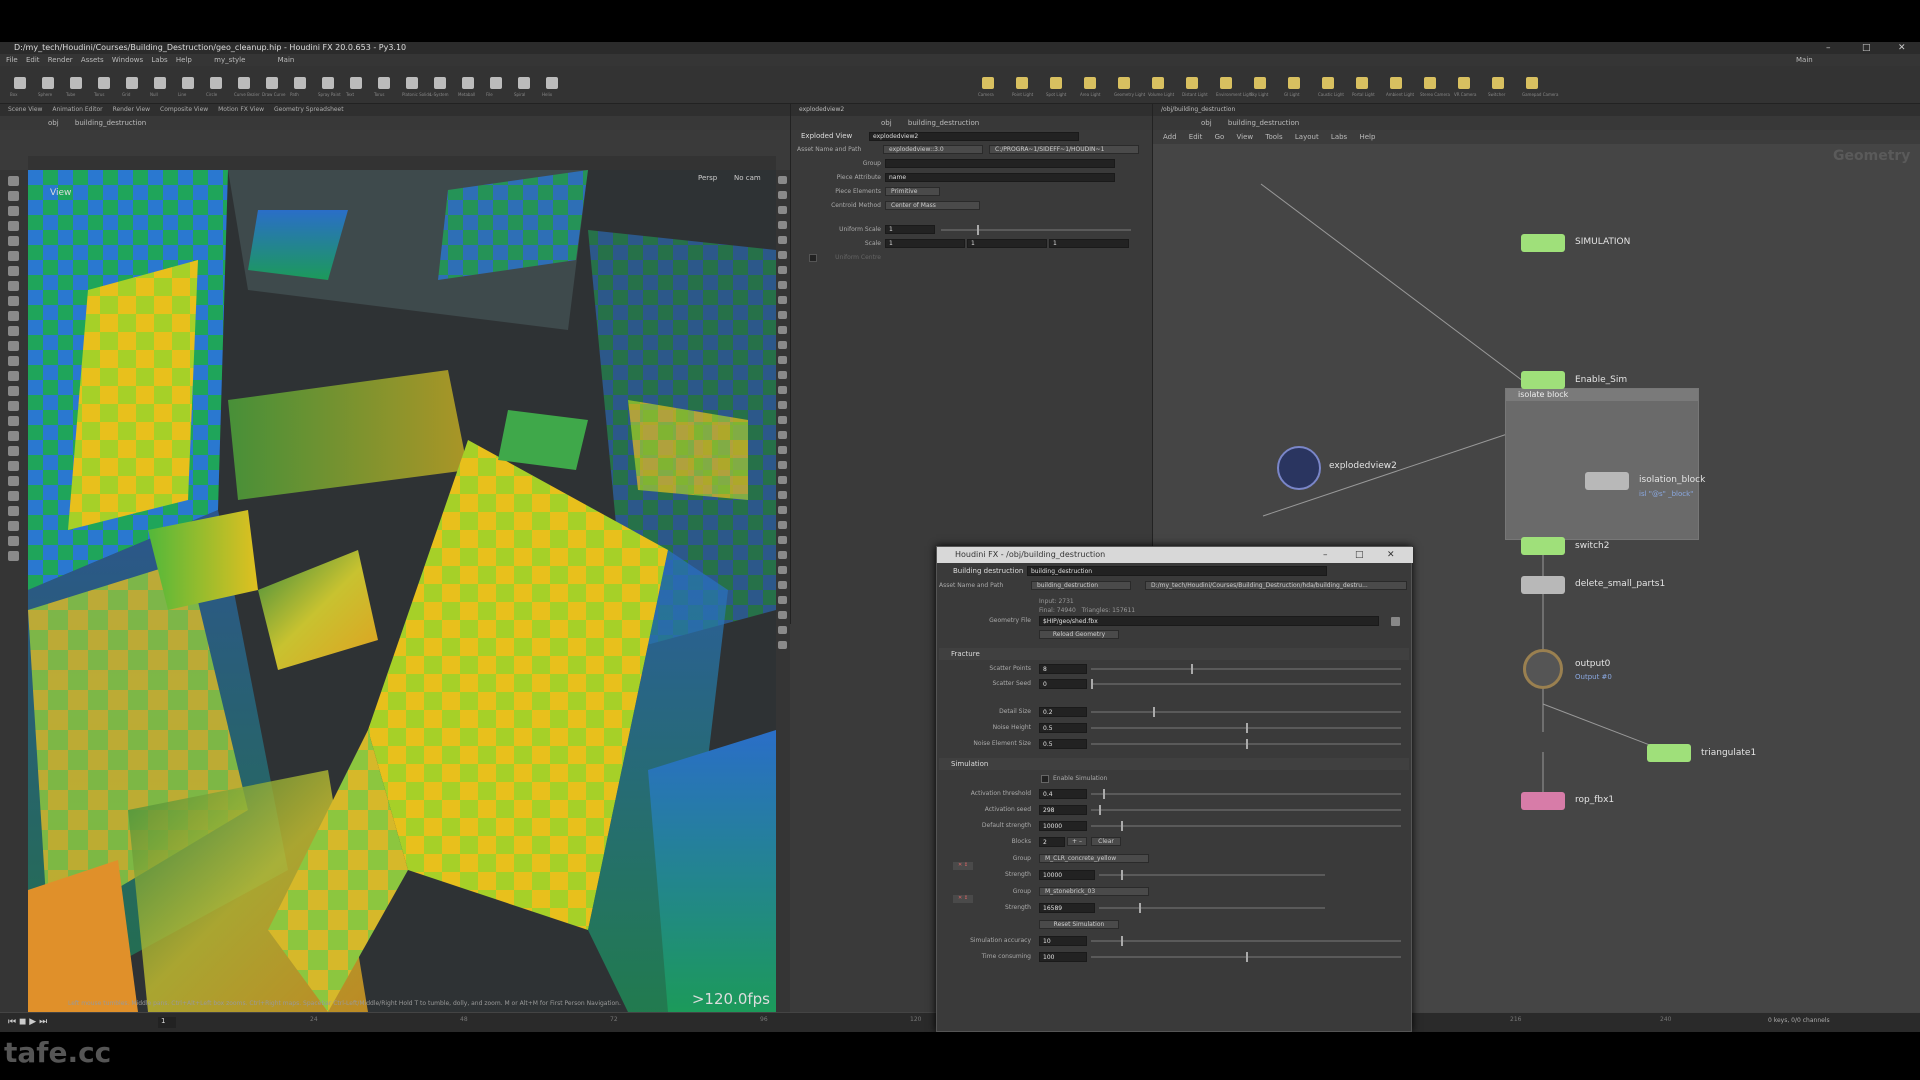 Image resolution: width=1920 pixels, height=1080 pixels. I want to click on tab-animation-editor: Animation Editor, so click(77, 109).